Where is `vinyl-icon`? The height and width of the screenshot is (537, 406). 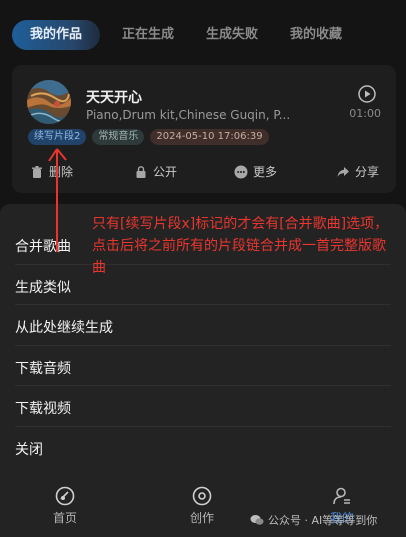 vinyl-icon is located at coordinates (202, 496).